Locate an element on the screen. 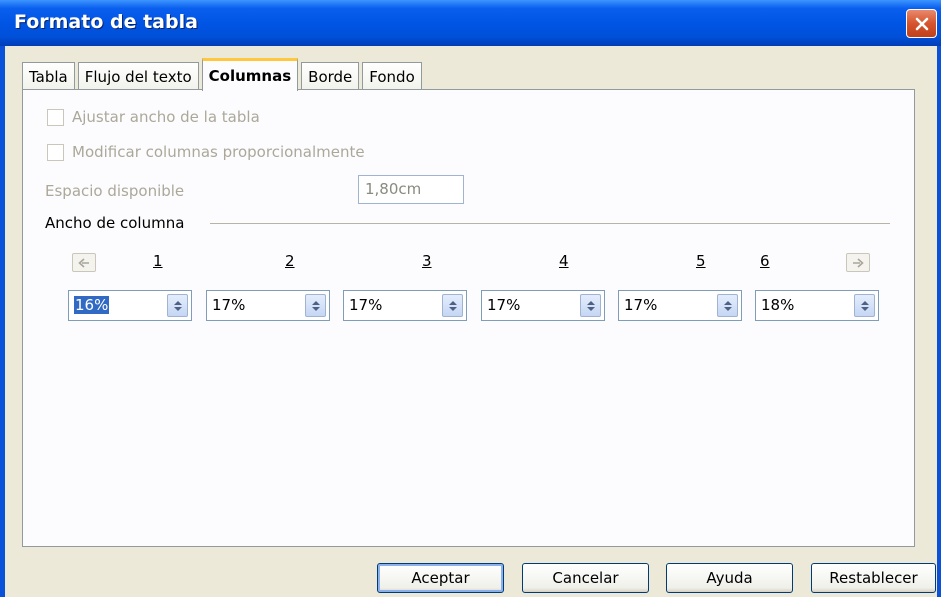 The image size is (941, 597). tab-columnas: Columnas is located at coordinates (250, 74).